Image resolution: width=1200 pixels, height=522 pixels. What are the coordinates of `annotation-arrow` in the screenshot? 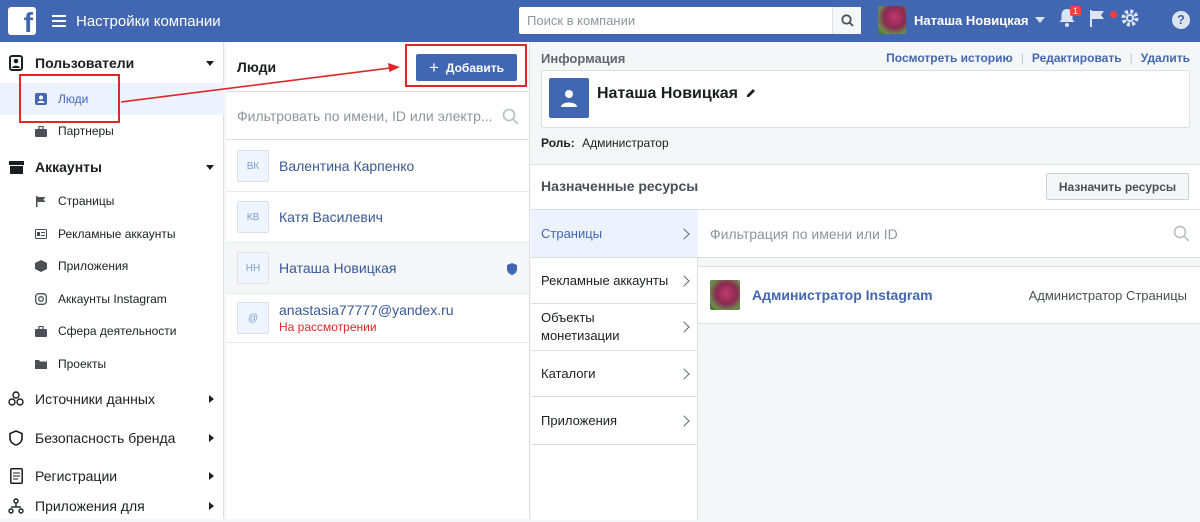 It's located at (260, 83).